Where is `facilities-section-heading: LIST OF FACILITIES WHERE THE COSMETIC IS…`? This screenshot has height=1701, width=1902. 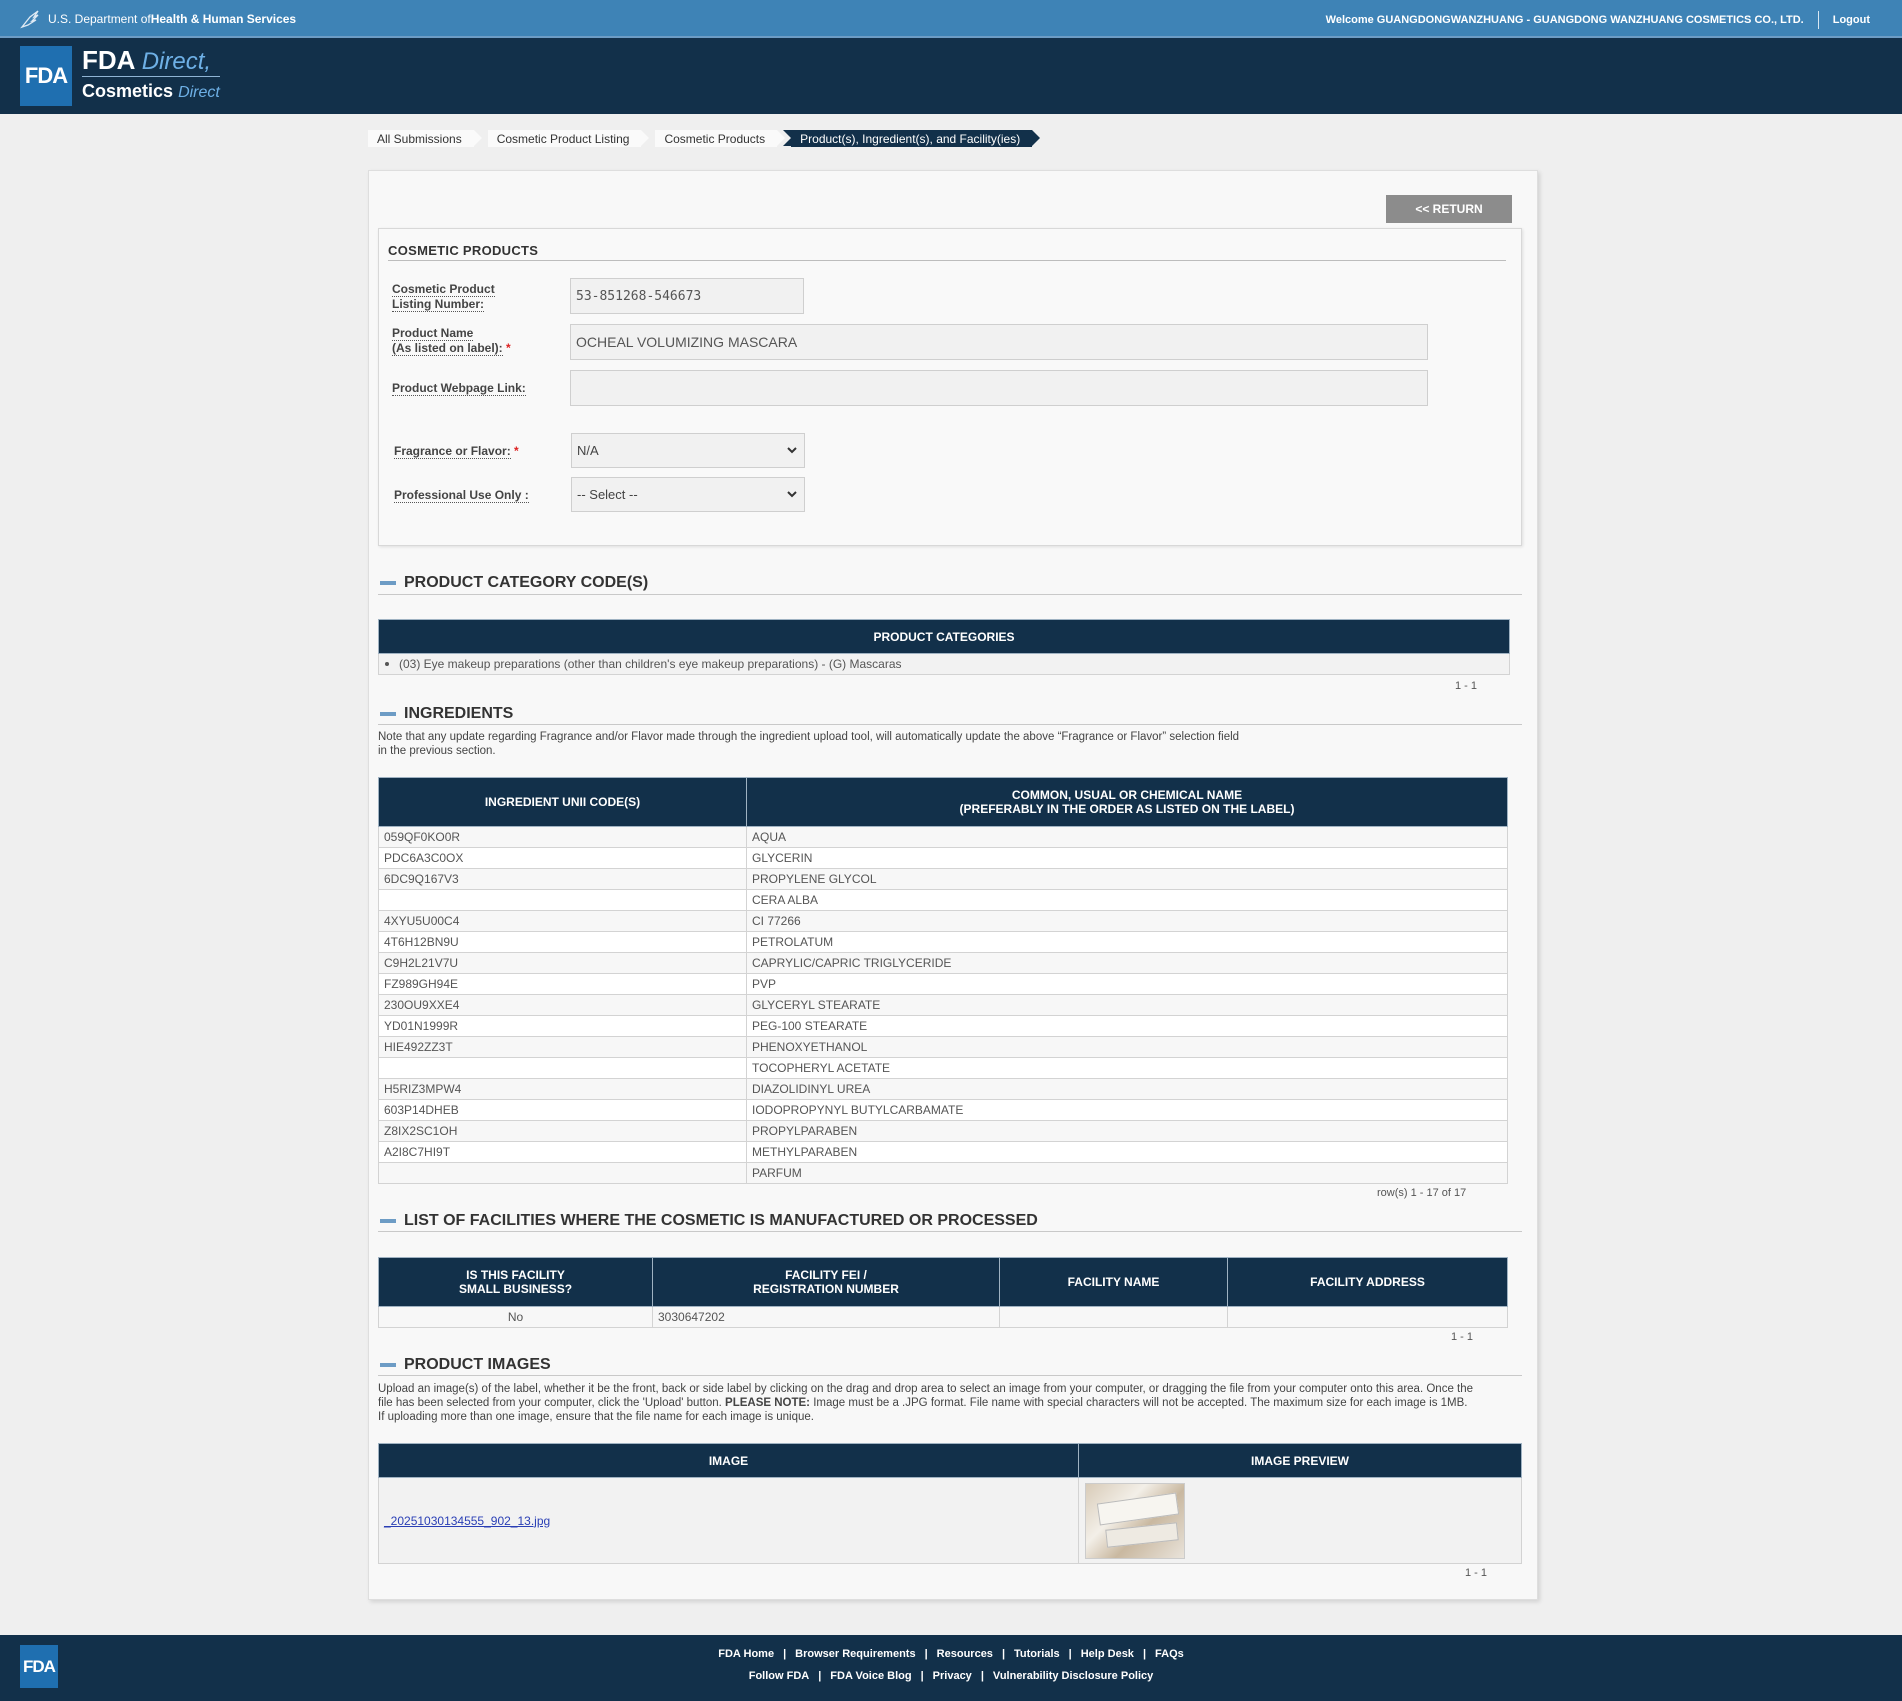 facilities-section-heading: LIST OF FACILITIES WHERE THE COSMETIC IS… is located at coordinates (709, 1221).